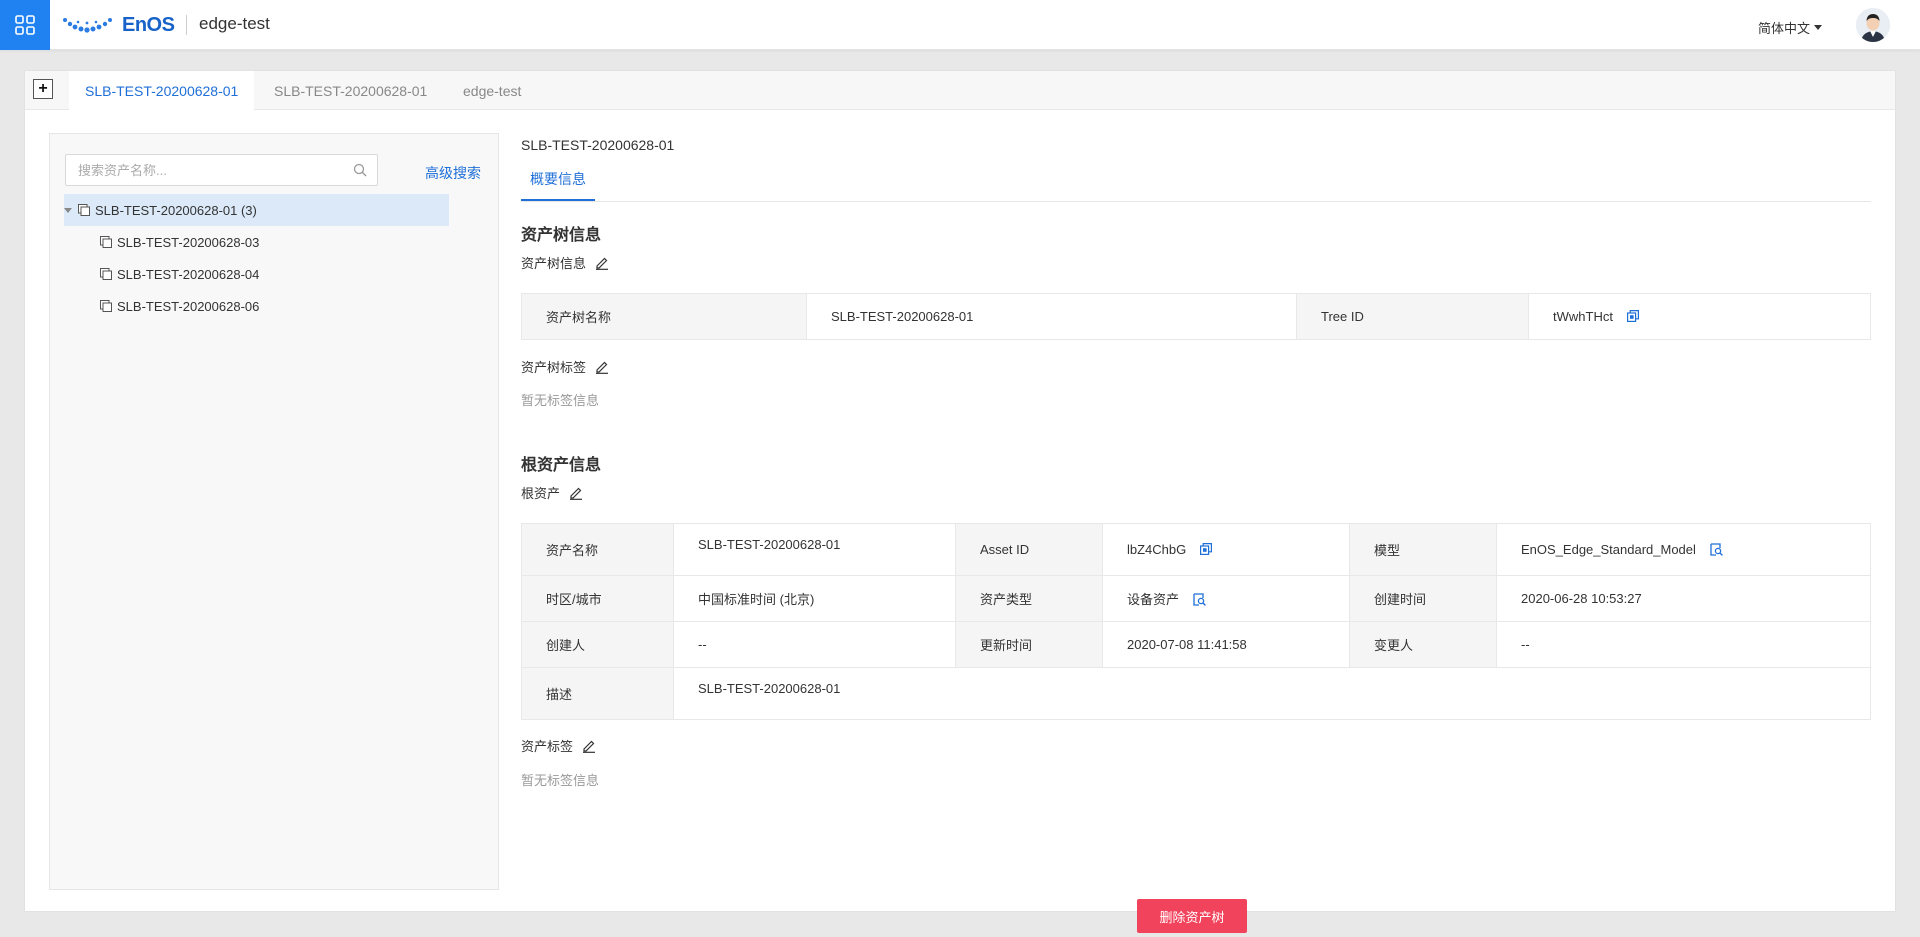 The height and width of the screenshot is (937, 1920). I want to click on asset-title: SLB-TEST-20200628-01, so click(598, 145).